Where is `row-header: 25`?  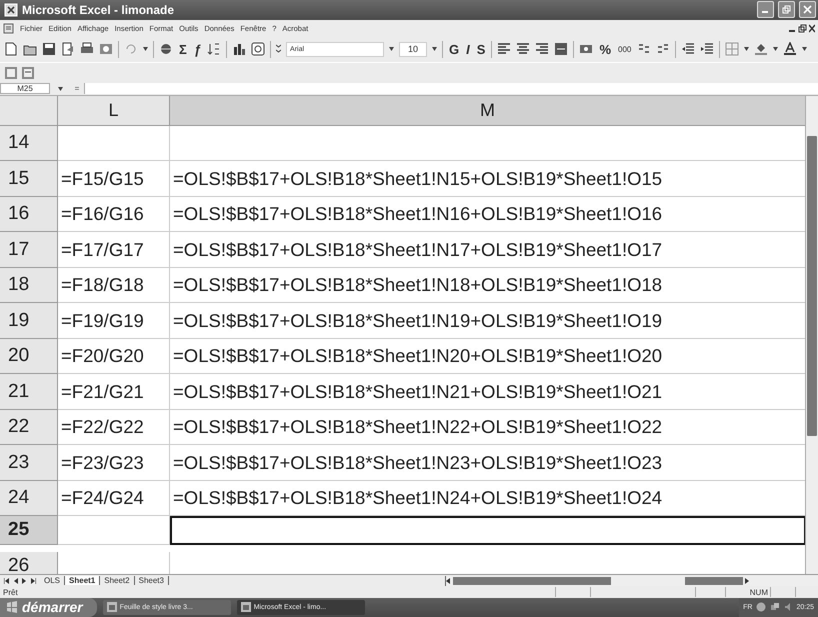
row-header: 25 is located at coordinates (29, 531).